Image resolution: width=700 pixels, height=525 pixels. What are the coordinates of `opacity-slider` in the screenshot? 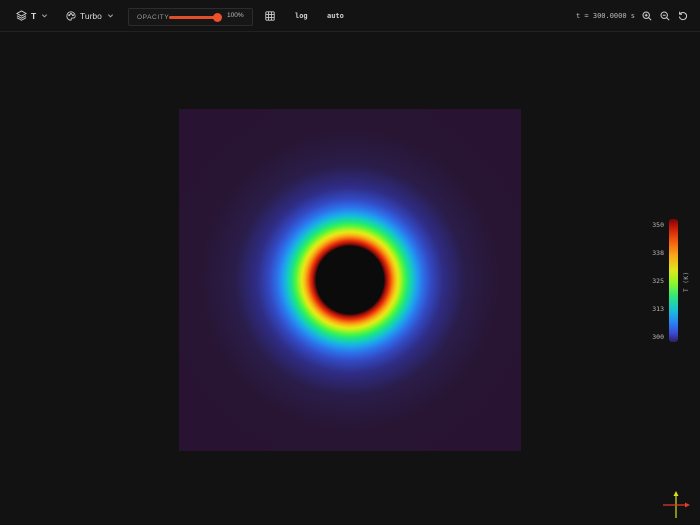 It's located at (195, 17).